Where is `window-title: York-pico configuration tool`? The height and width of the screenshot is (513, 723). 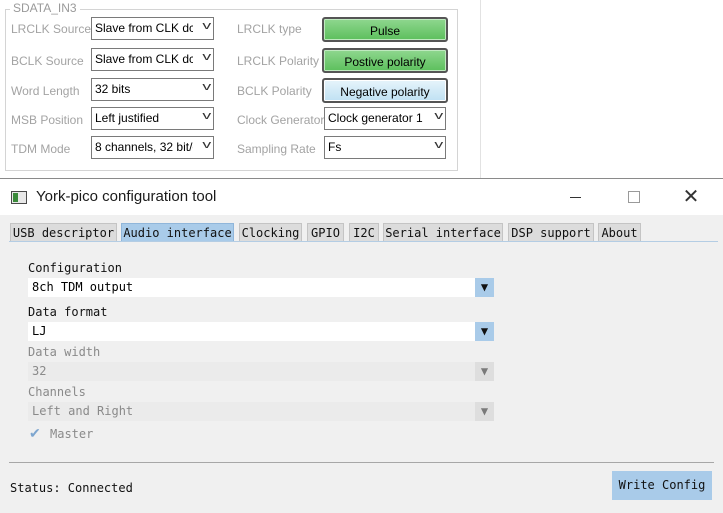
window-title: York-pico configuration tool is located at coordinates (126, 196).